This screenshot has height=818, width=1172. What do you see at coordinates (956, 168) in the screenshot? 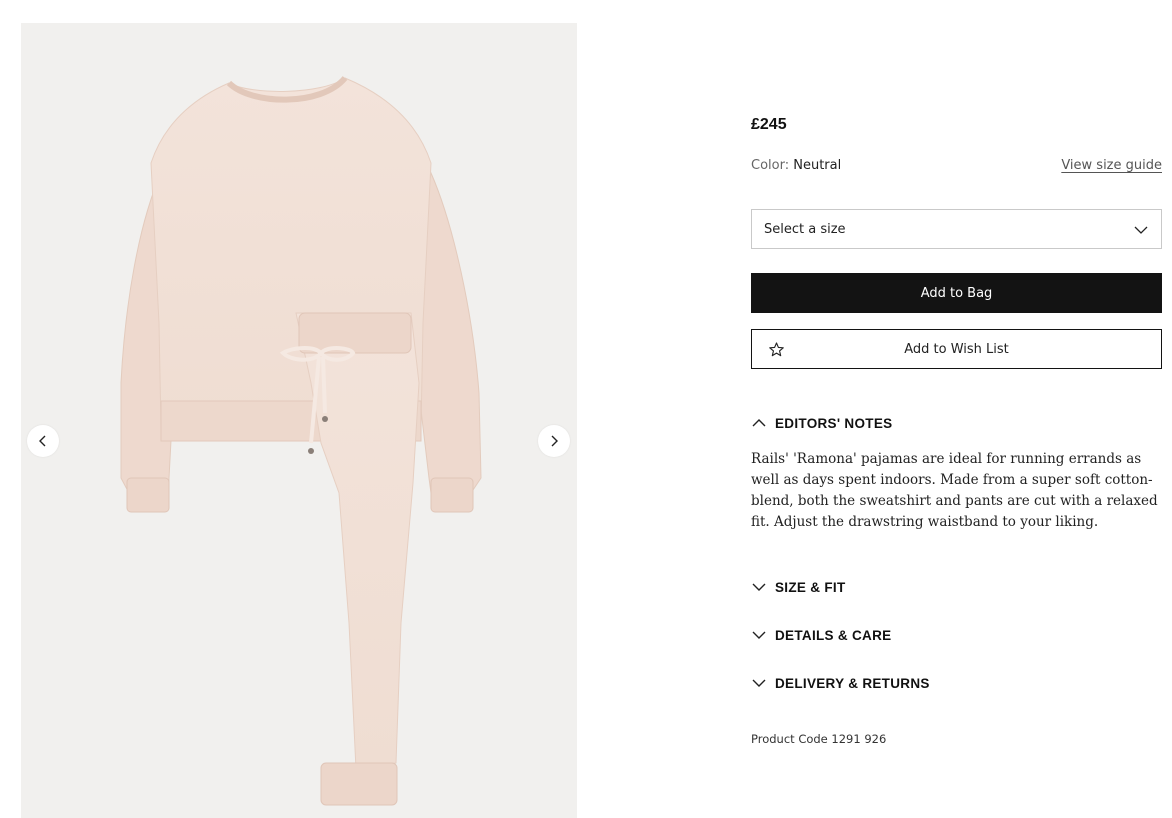
I see `color-row: Color: Neutral View size guide` at bounding box center [956, 168].